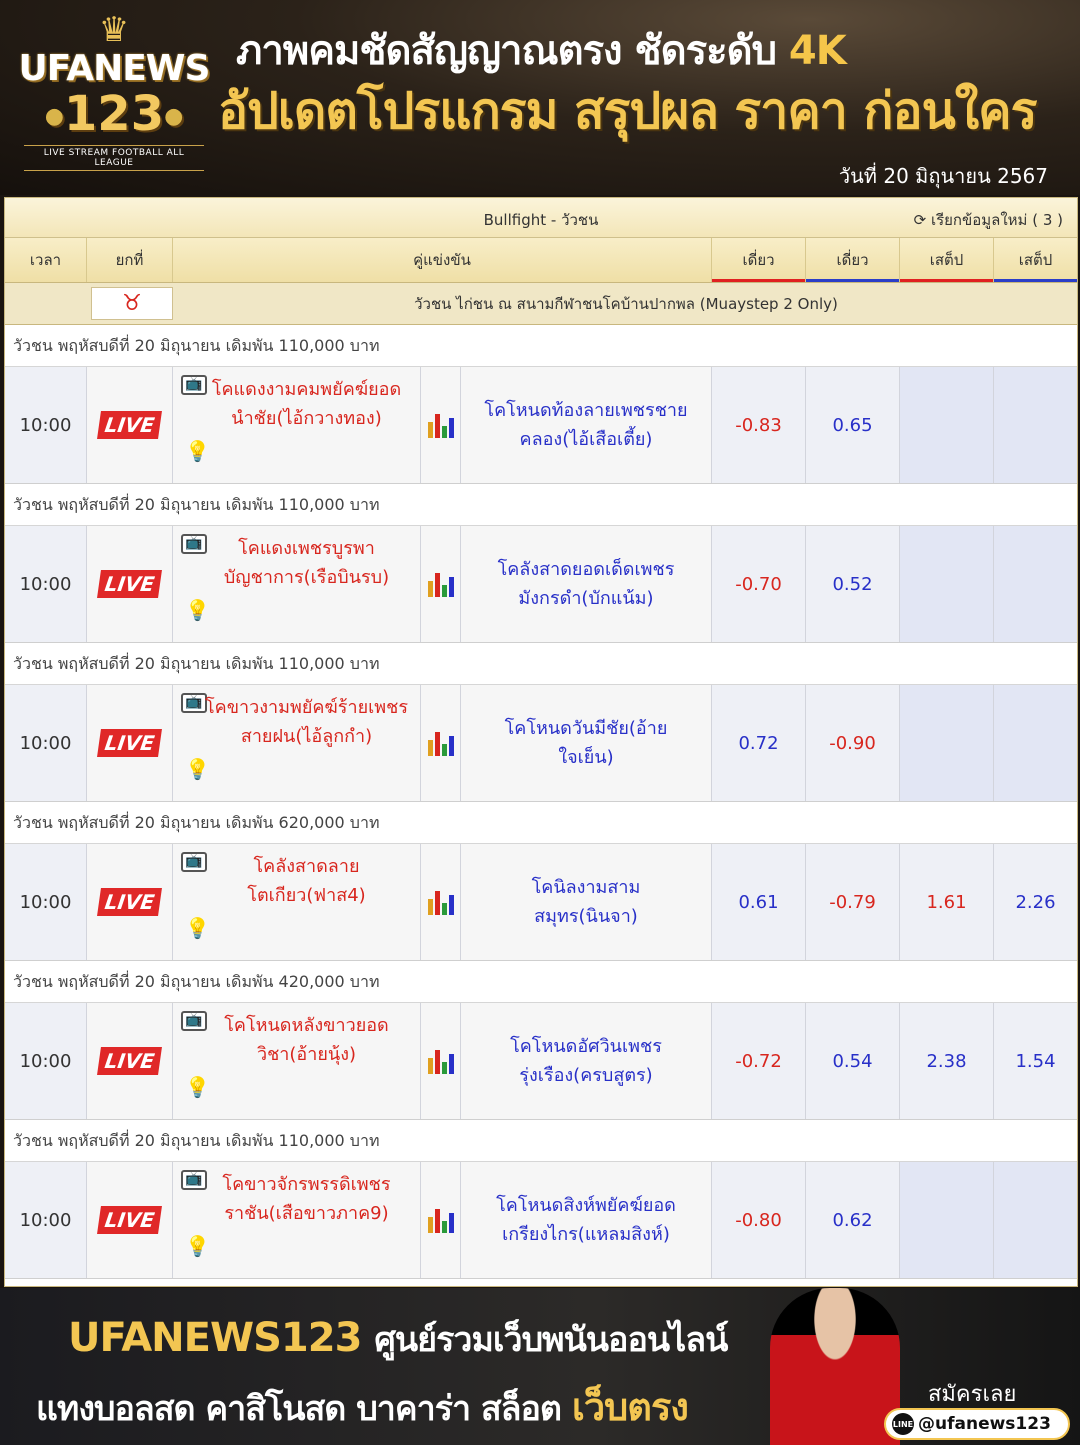  Describe the element at coordinates (759, 584) in the screenshot. I see `odds-cell: -0.70` at that location.